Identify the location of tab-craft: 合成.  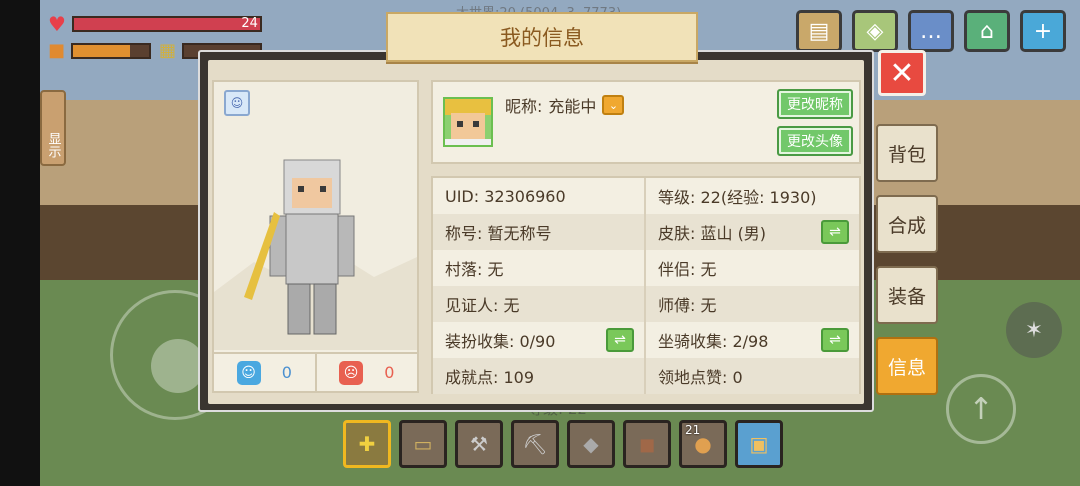
(907, 224).